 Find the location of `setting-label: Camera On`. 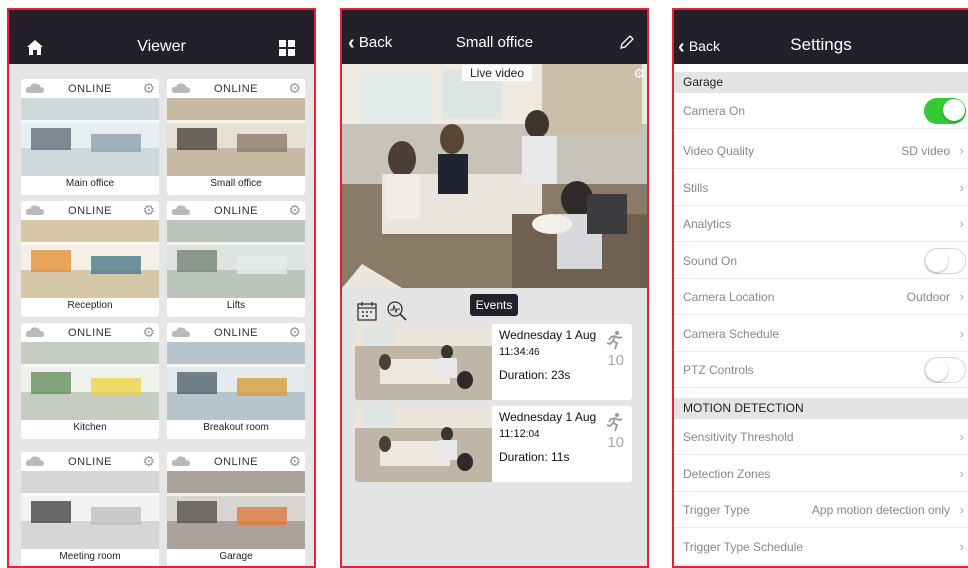

setting-label: Camera On is located at coordinates (714, 111).